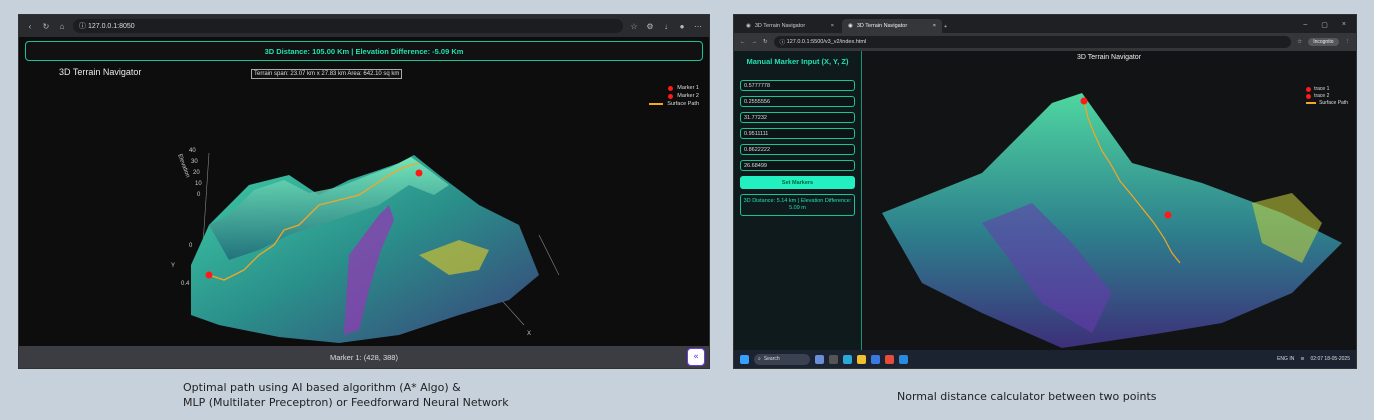 Image resolution: width=1374 pixels, height=420 pixels. What do you see at coordinates (1032, 42) in the screenshot?
I see `address-bar: ⓘ 127.0.0.1:5500/v3_v2/index.html` at bounding box center [1032, 42].